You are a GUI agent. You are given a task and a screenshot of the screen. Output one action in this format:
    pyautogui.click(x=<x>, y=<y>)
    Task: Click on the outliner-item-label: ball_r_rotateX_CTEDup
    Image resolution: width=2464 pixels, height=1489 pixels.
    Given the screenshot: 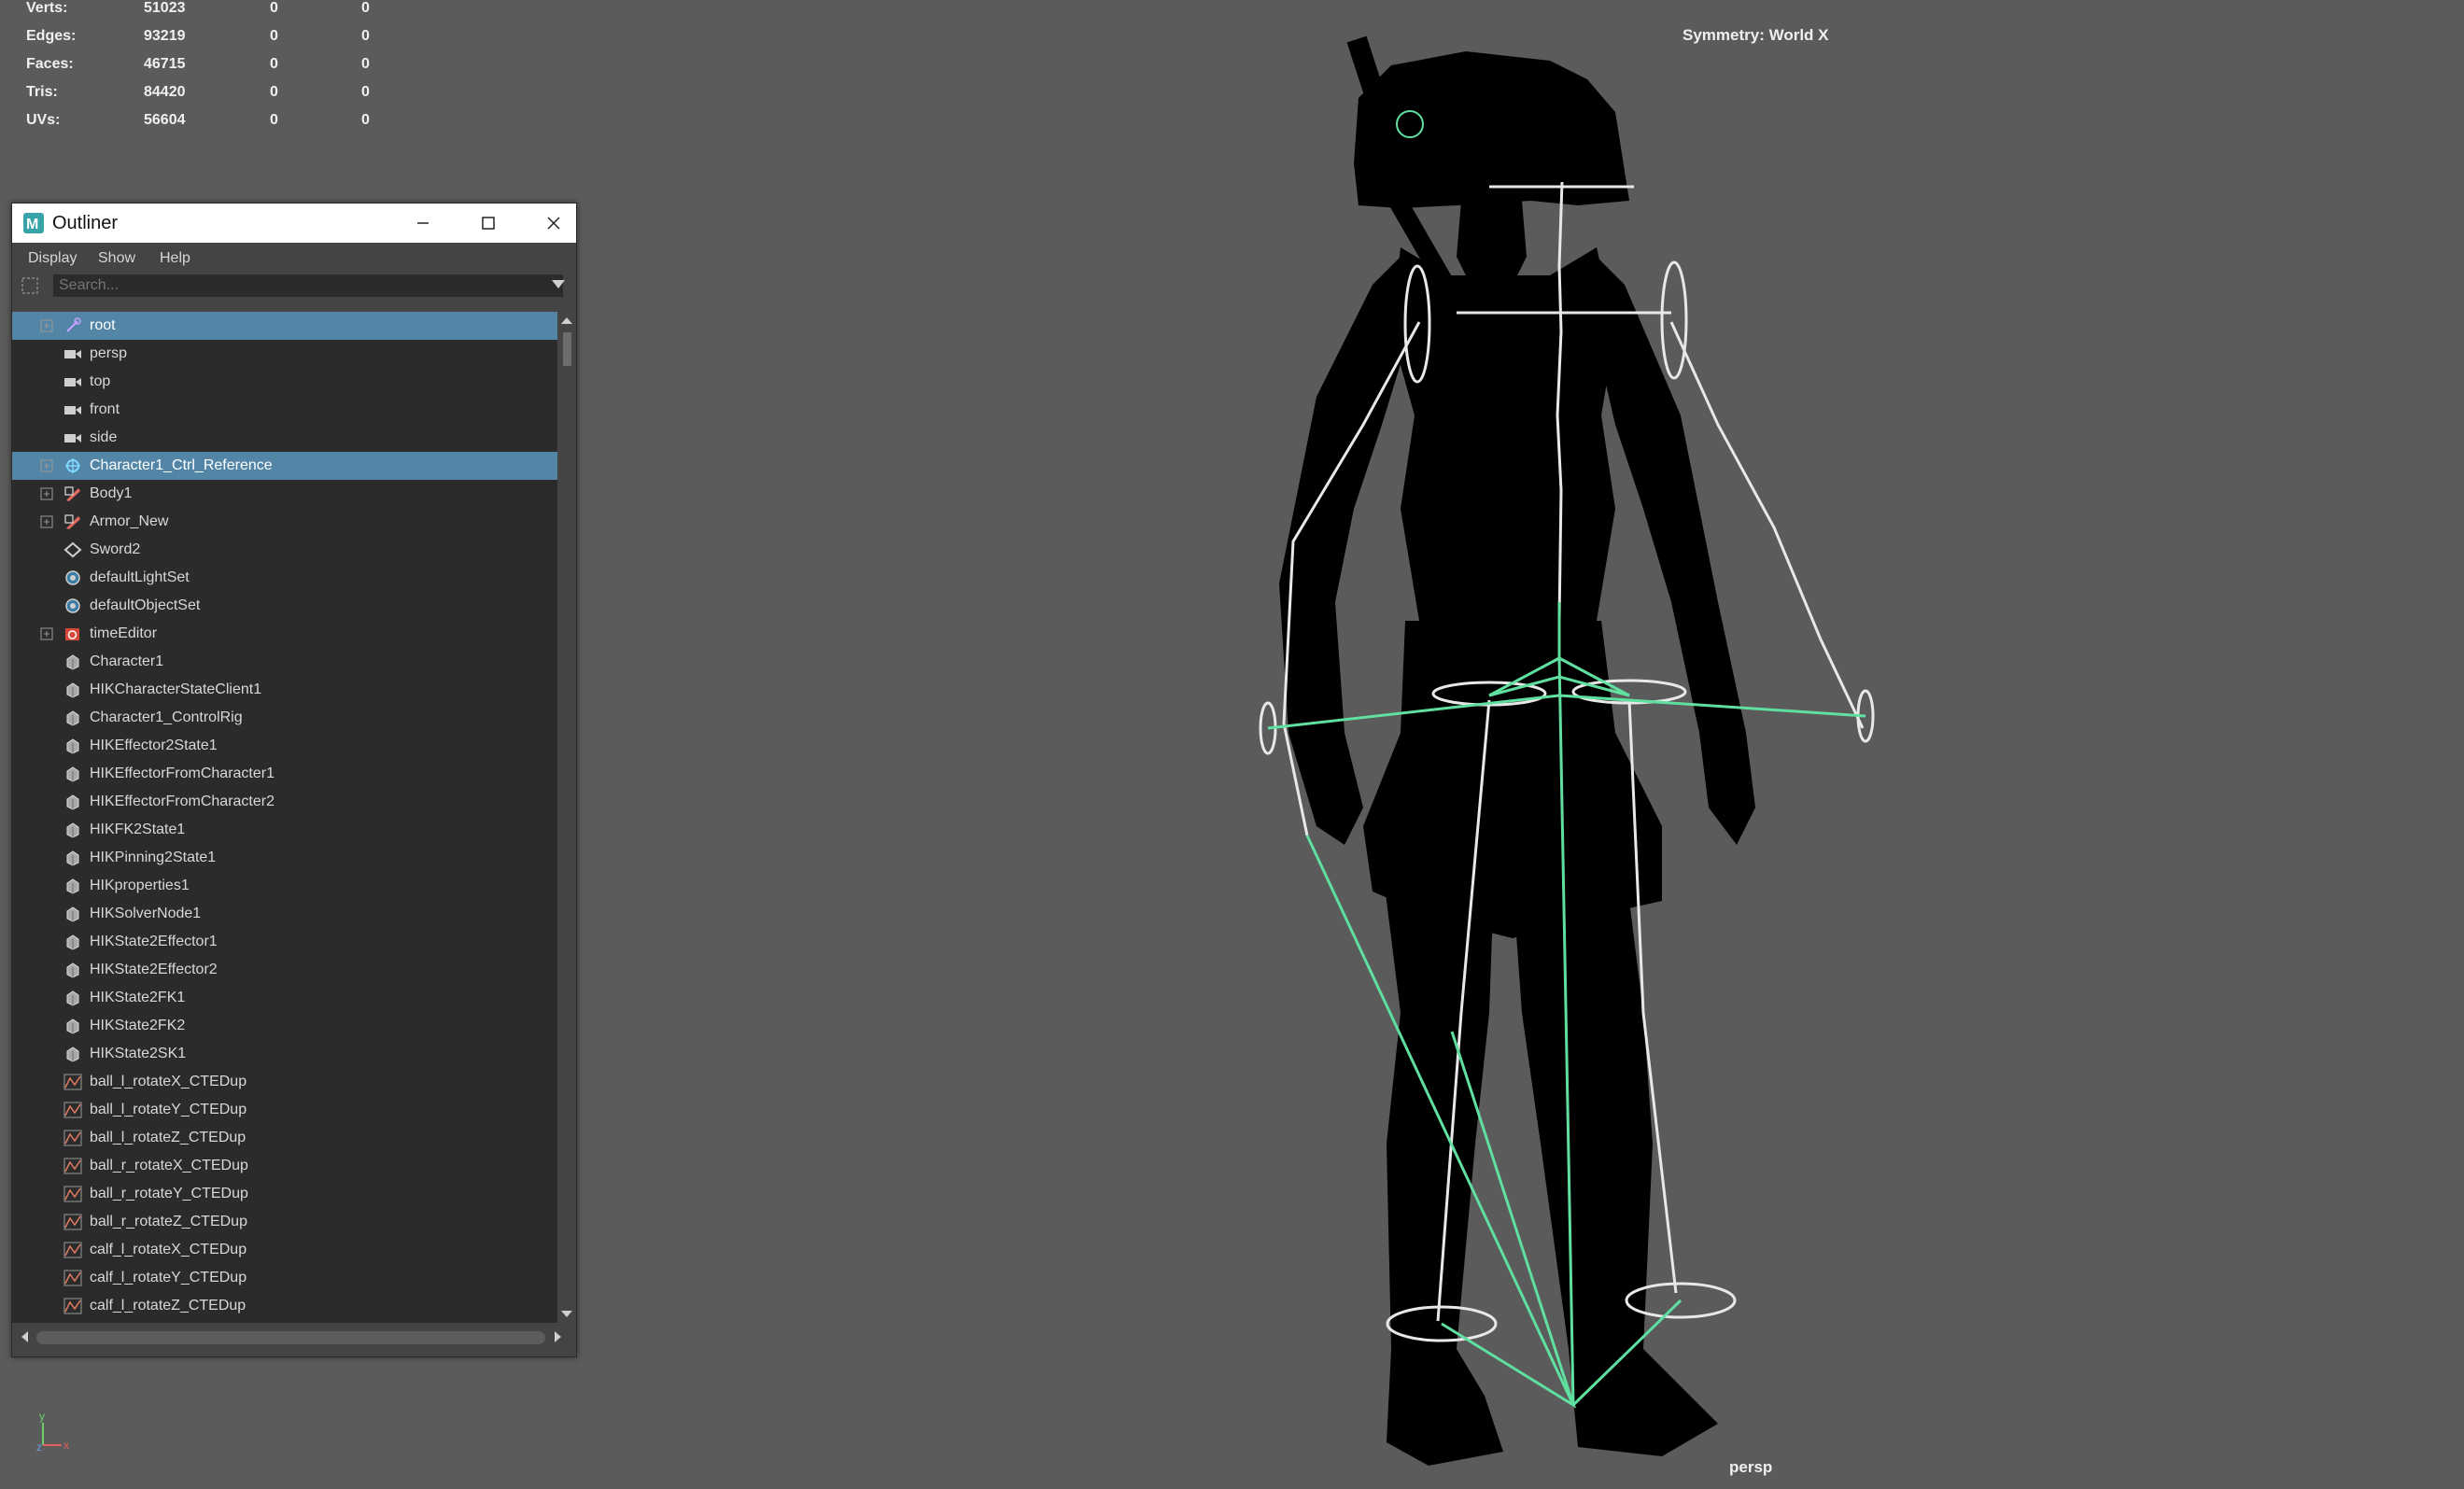 What is the action you would take?
    pyautogui.click(x=169, y=1165)
    